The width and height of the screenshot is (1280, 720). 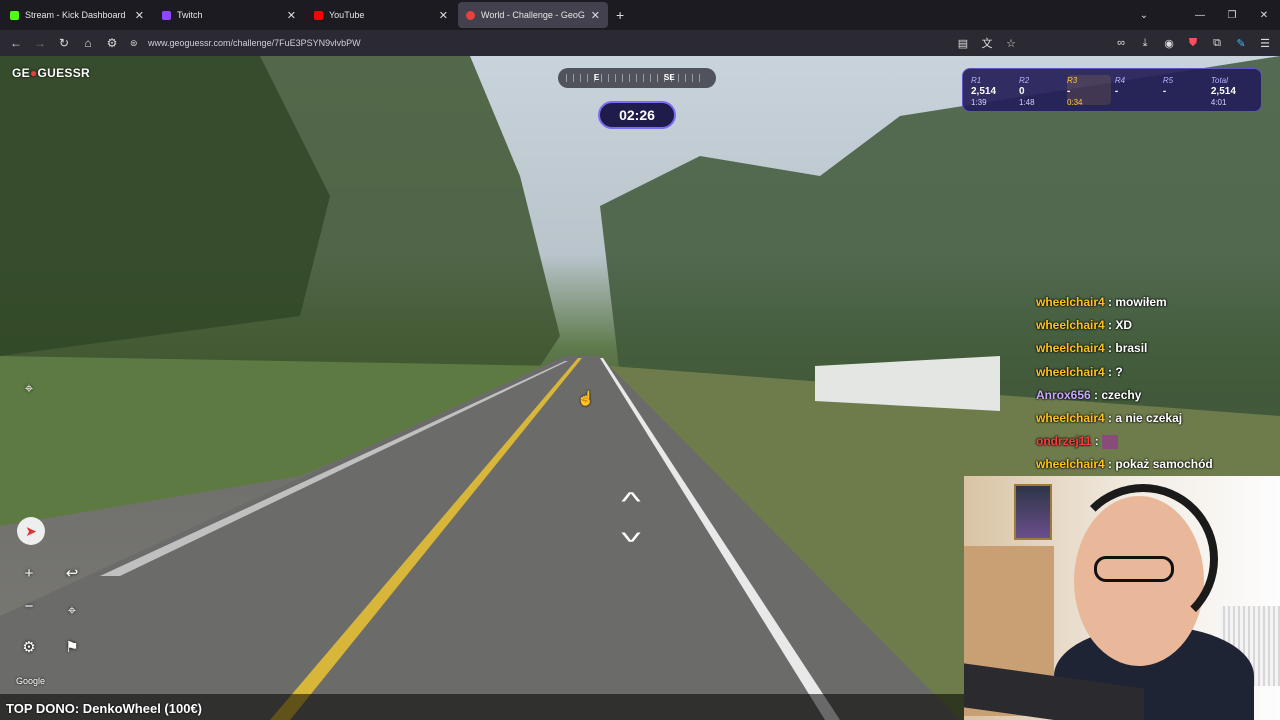 What do you see at coordinates (1264, 15) in the screenshot?
I see `close-window-button: ✕` at bounding box center [1264, 15].